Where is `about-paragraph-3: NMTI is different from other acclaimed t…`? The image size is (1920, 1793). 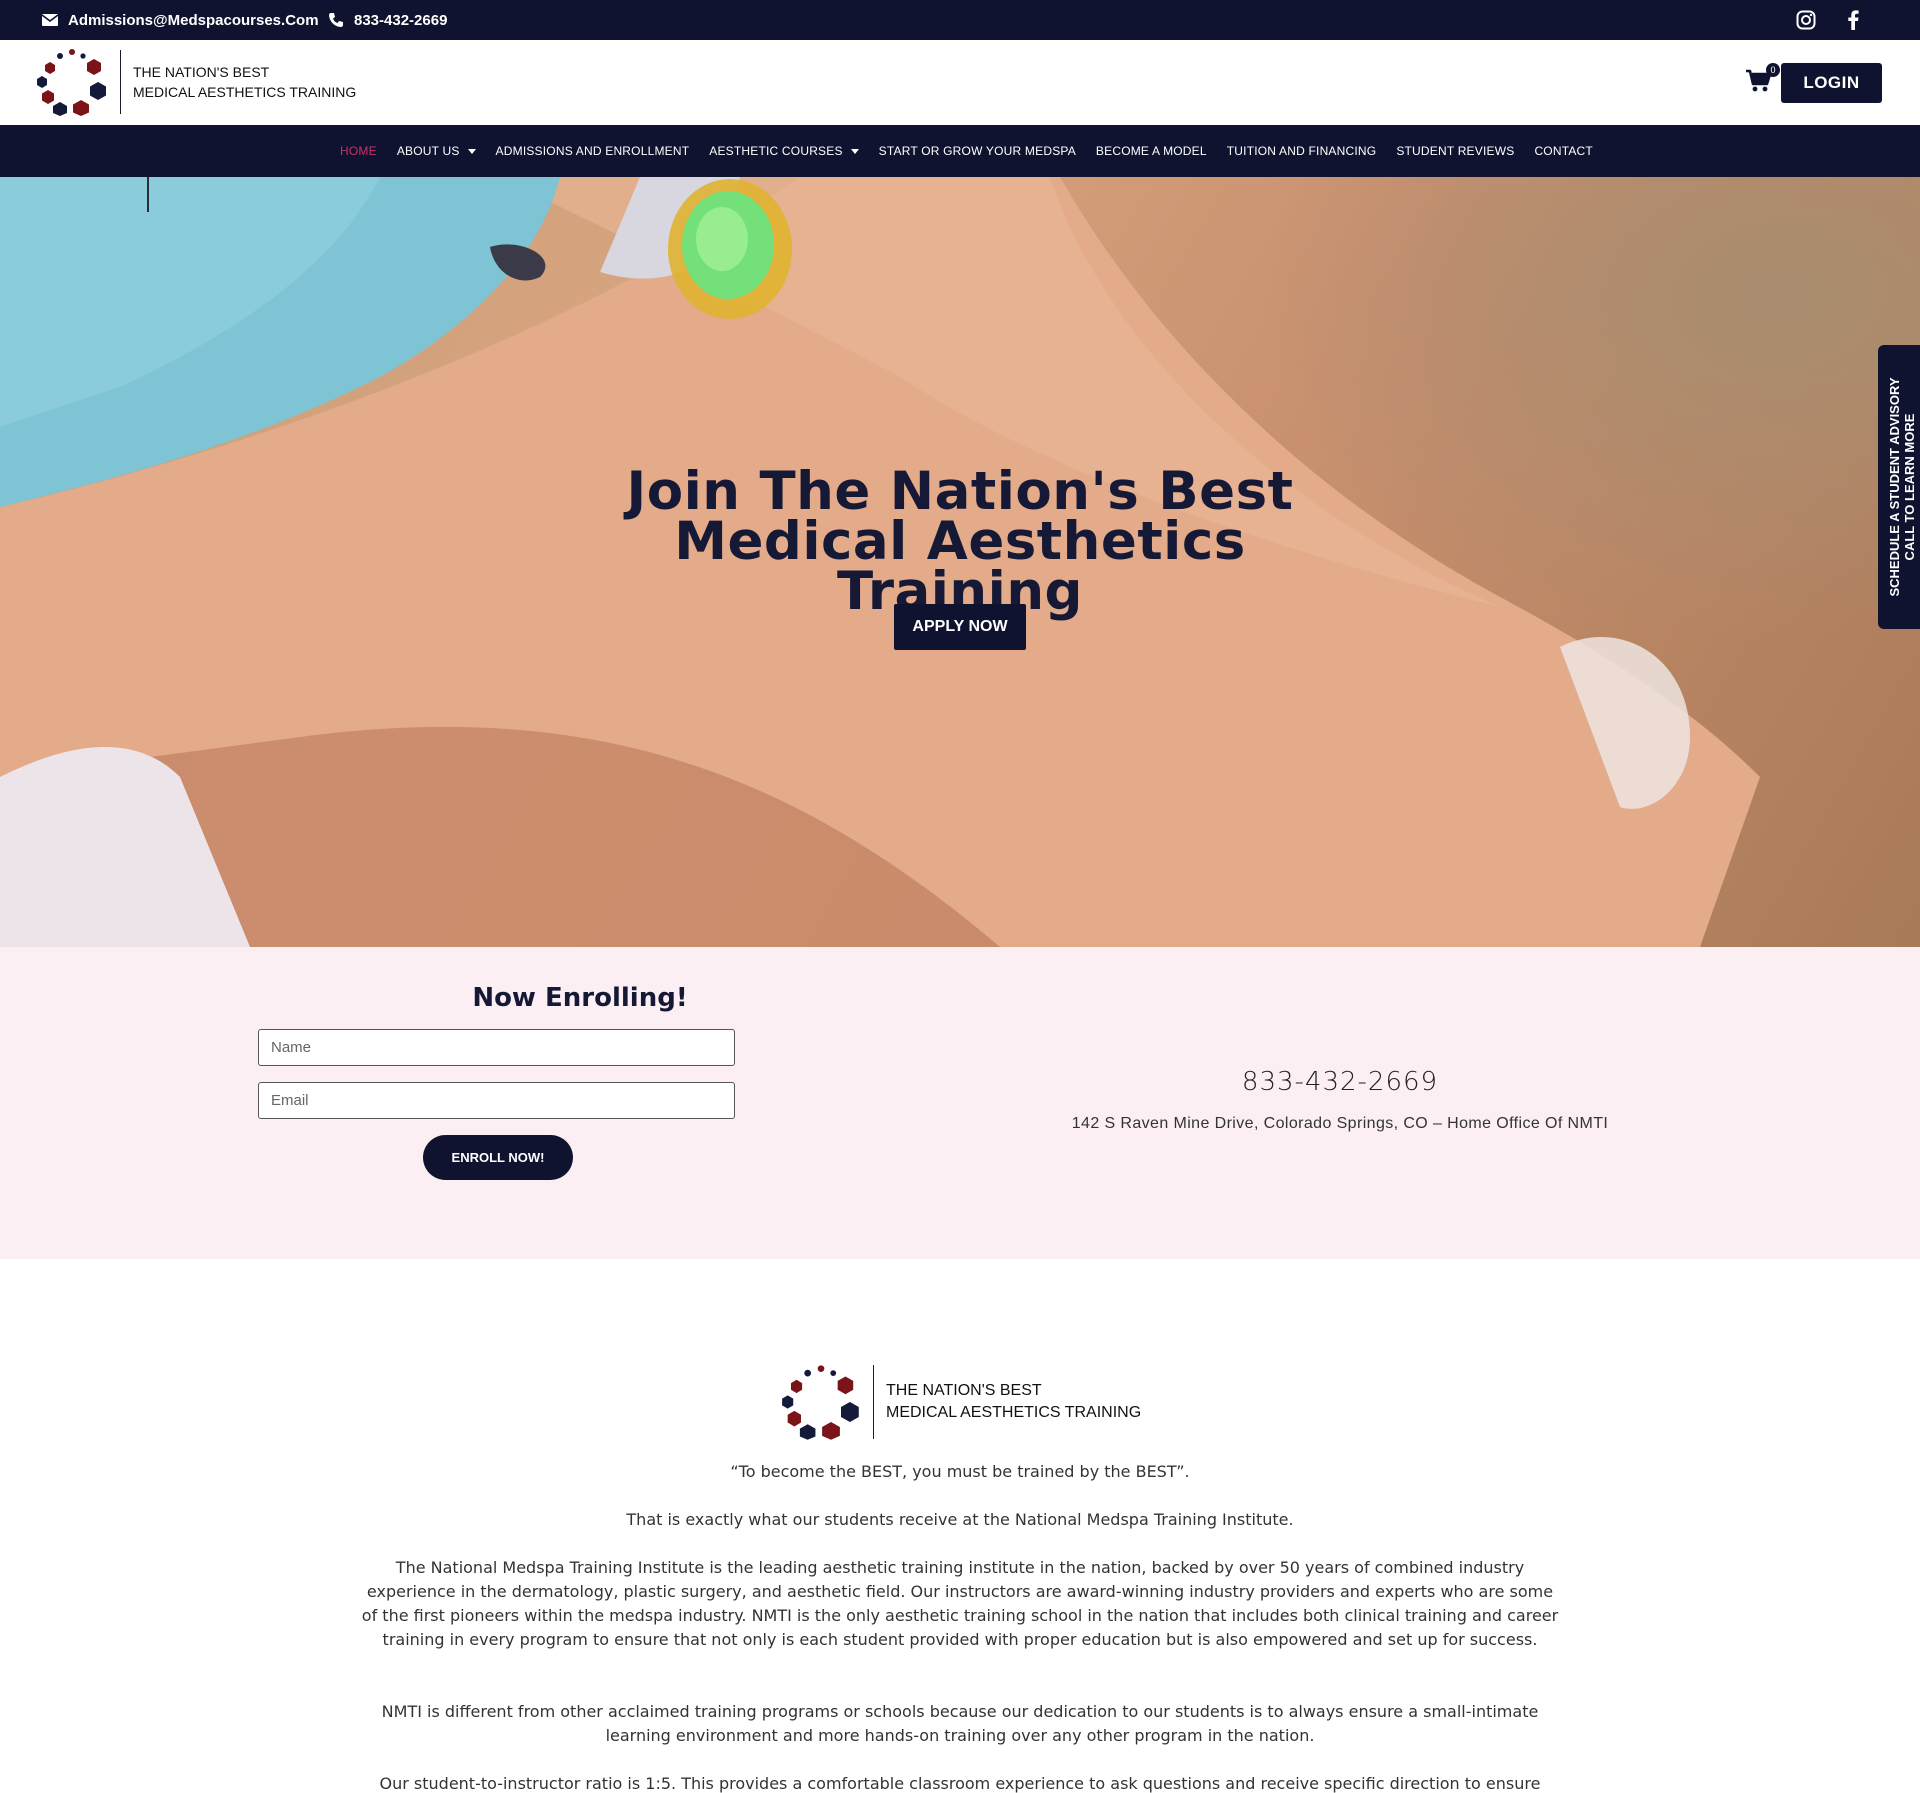
about-paragraph-3: NMTI is different from other acclaimed t… is located at coordinates (960, 1723).